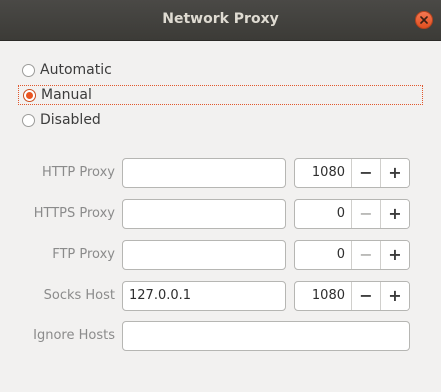  Describe the element at coordinates (266, 336) in the screenshot. I see `ignore-hosts-field` at that location.